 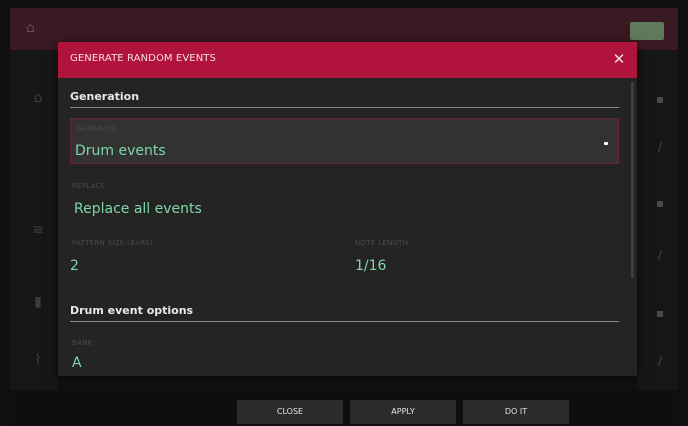 I want to click on section-title-drum-options: Drum event options, so click(x=132, y=310).